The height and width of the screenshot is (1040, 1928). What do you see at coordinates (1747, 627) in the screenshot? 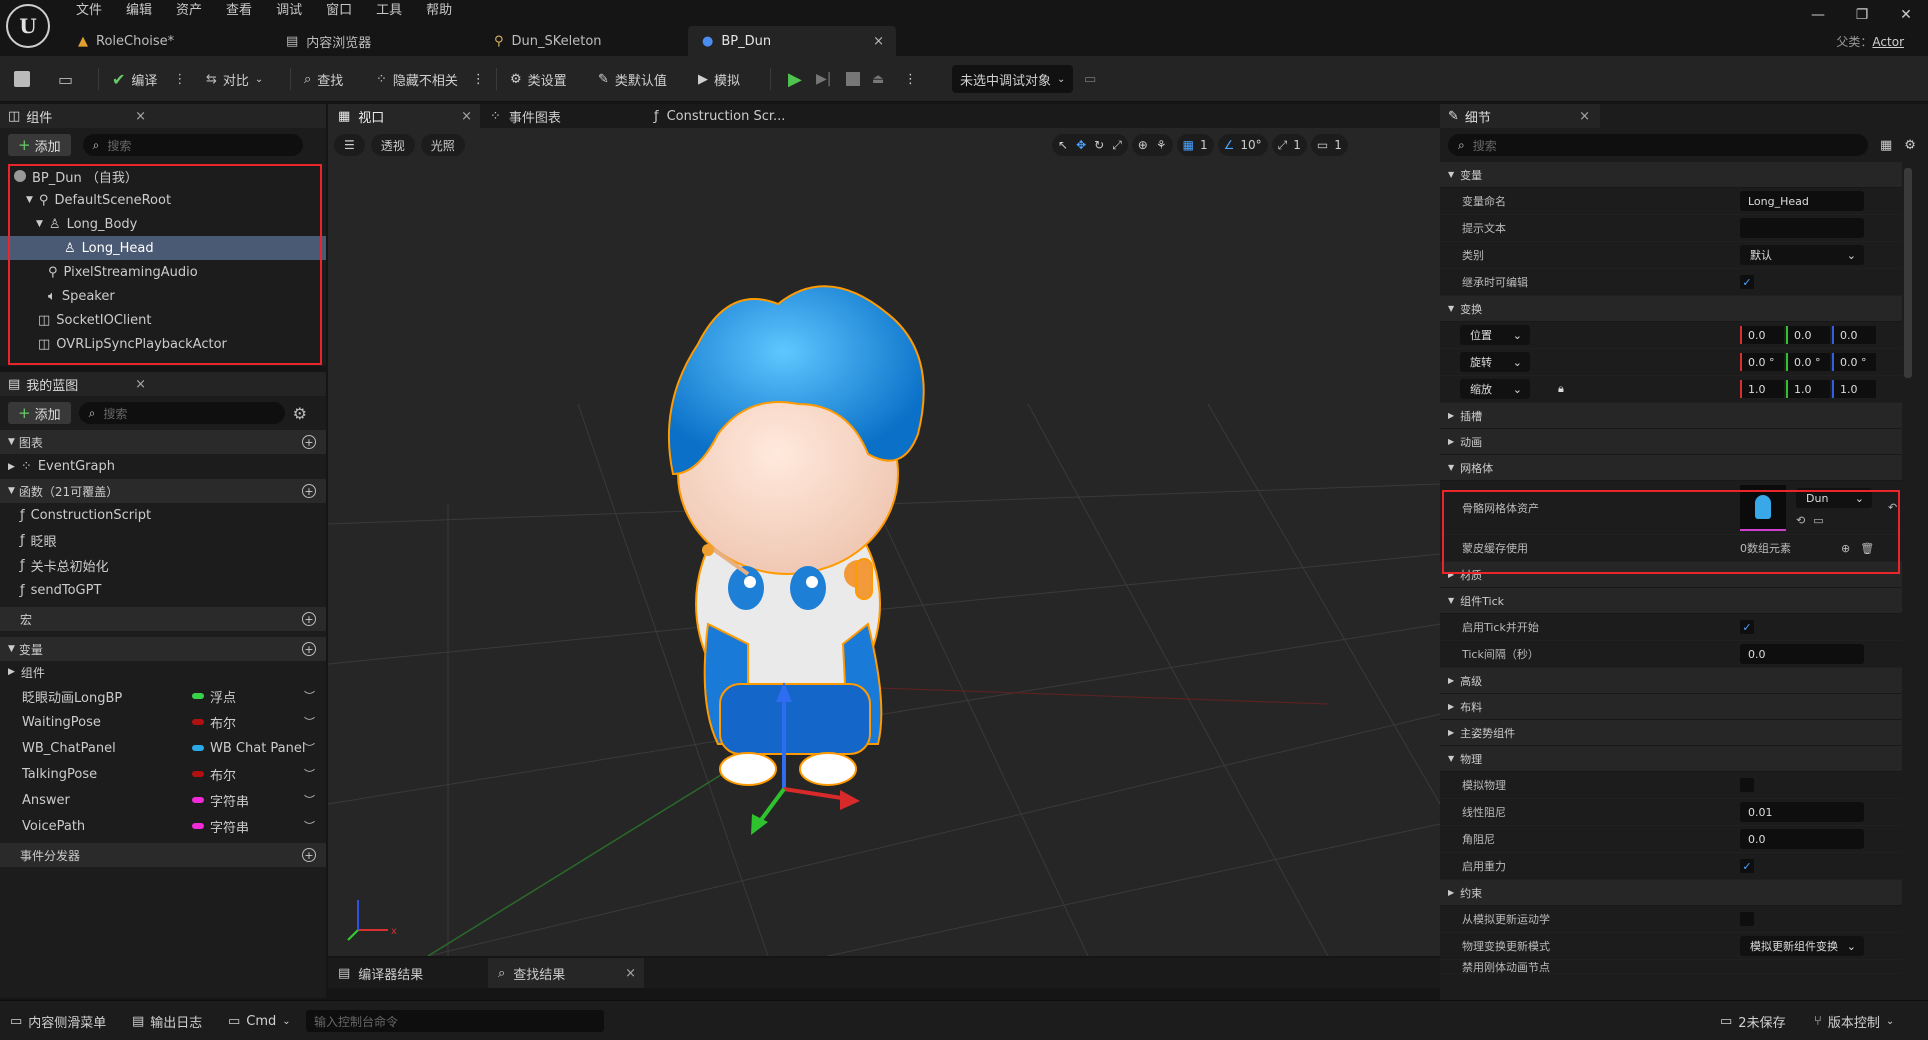
I see `tick-start-checkbox: ✓` at bounding box center [1747, 627].